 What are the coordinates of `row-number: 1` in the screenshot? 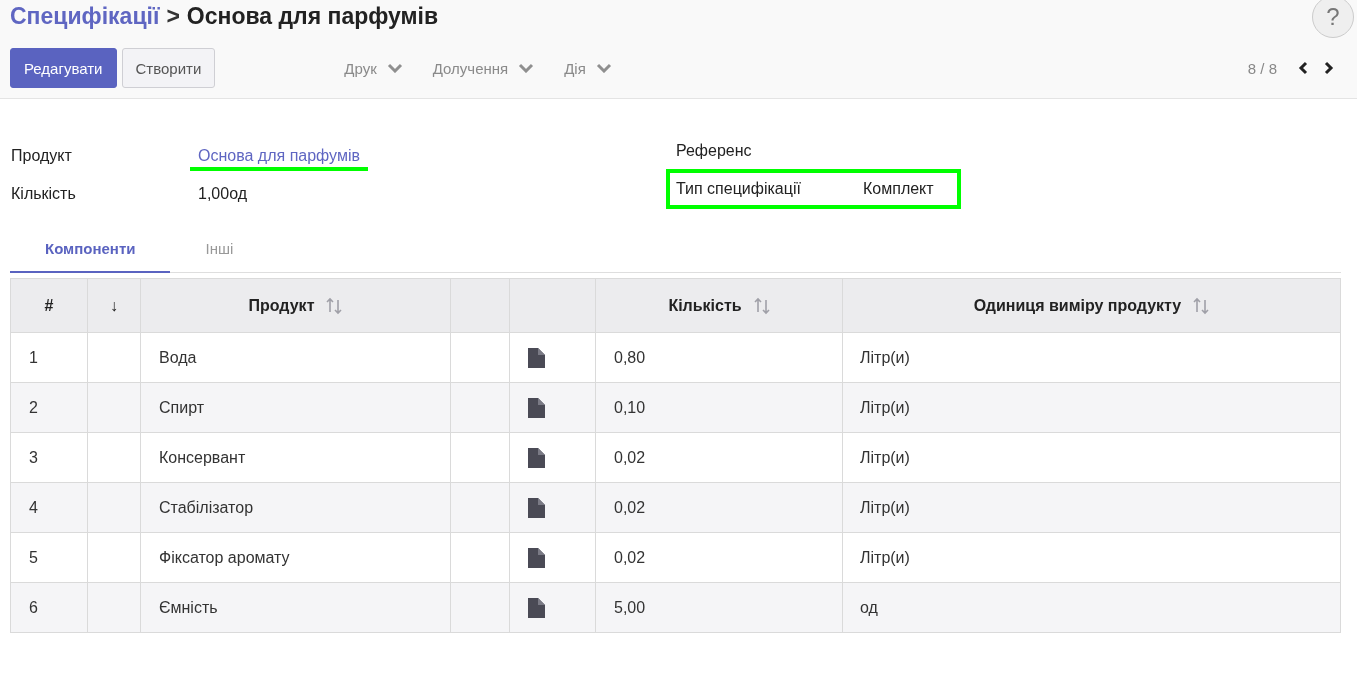 It's located at (33, 357).